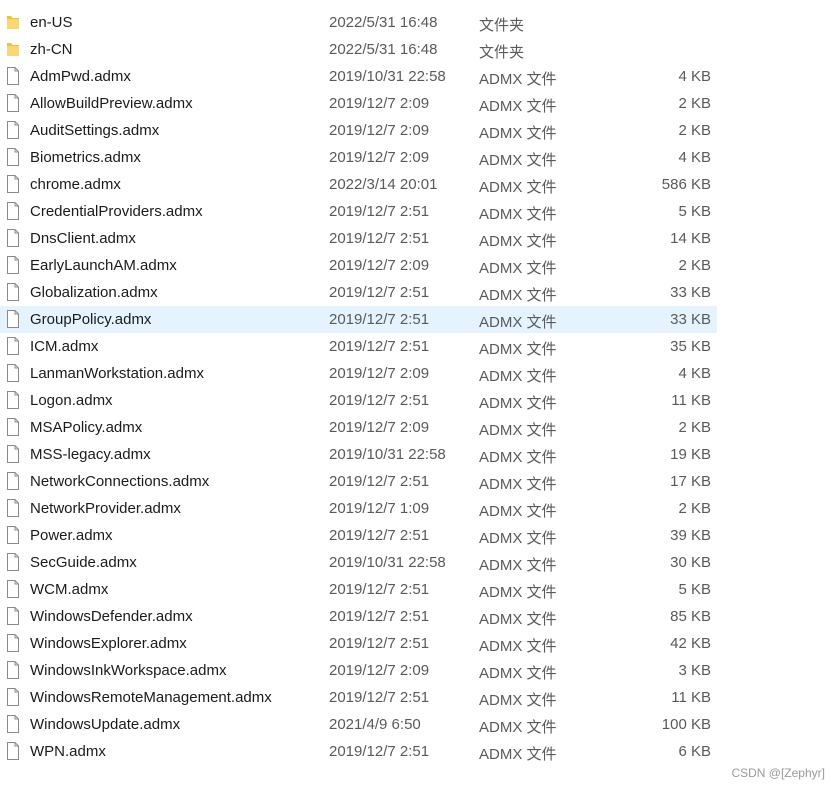  I want to click on file-row: ICM.admx 2019/12/7 2:51 ADMX 文件 35 KB, so click(358, 346).